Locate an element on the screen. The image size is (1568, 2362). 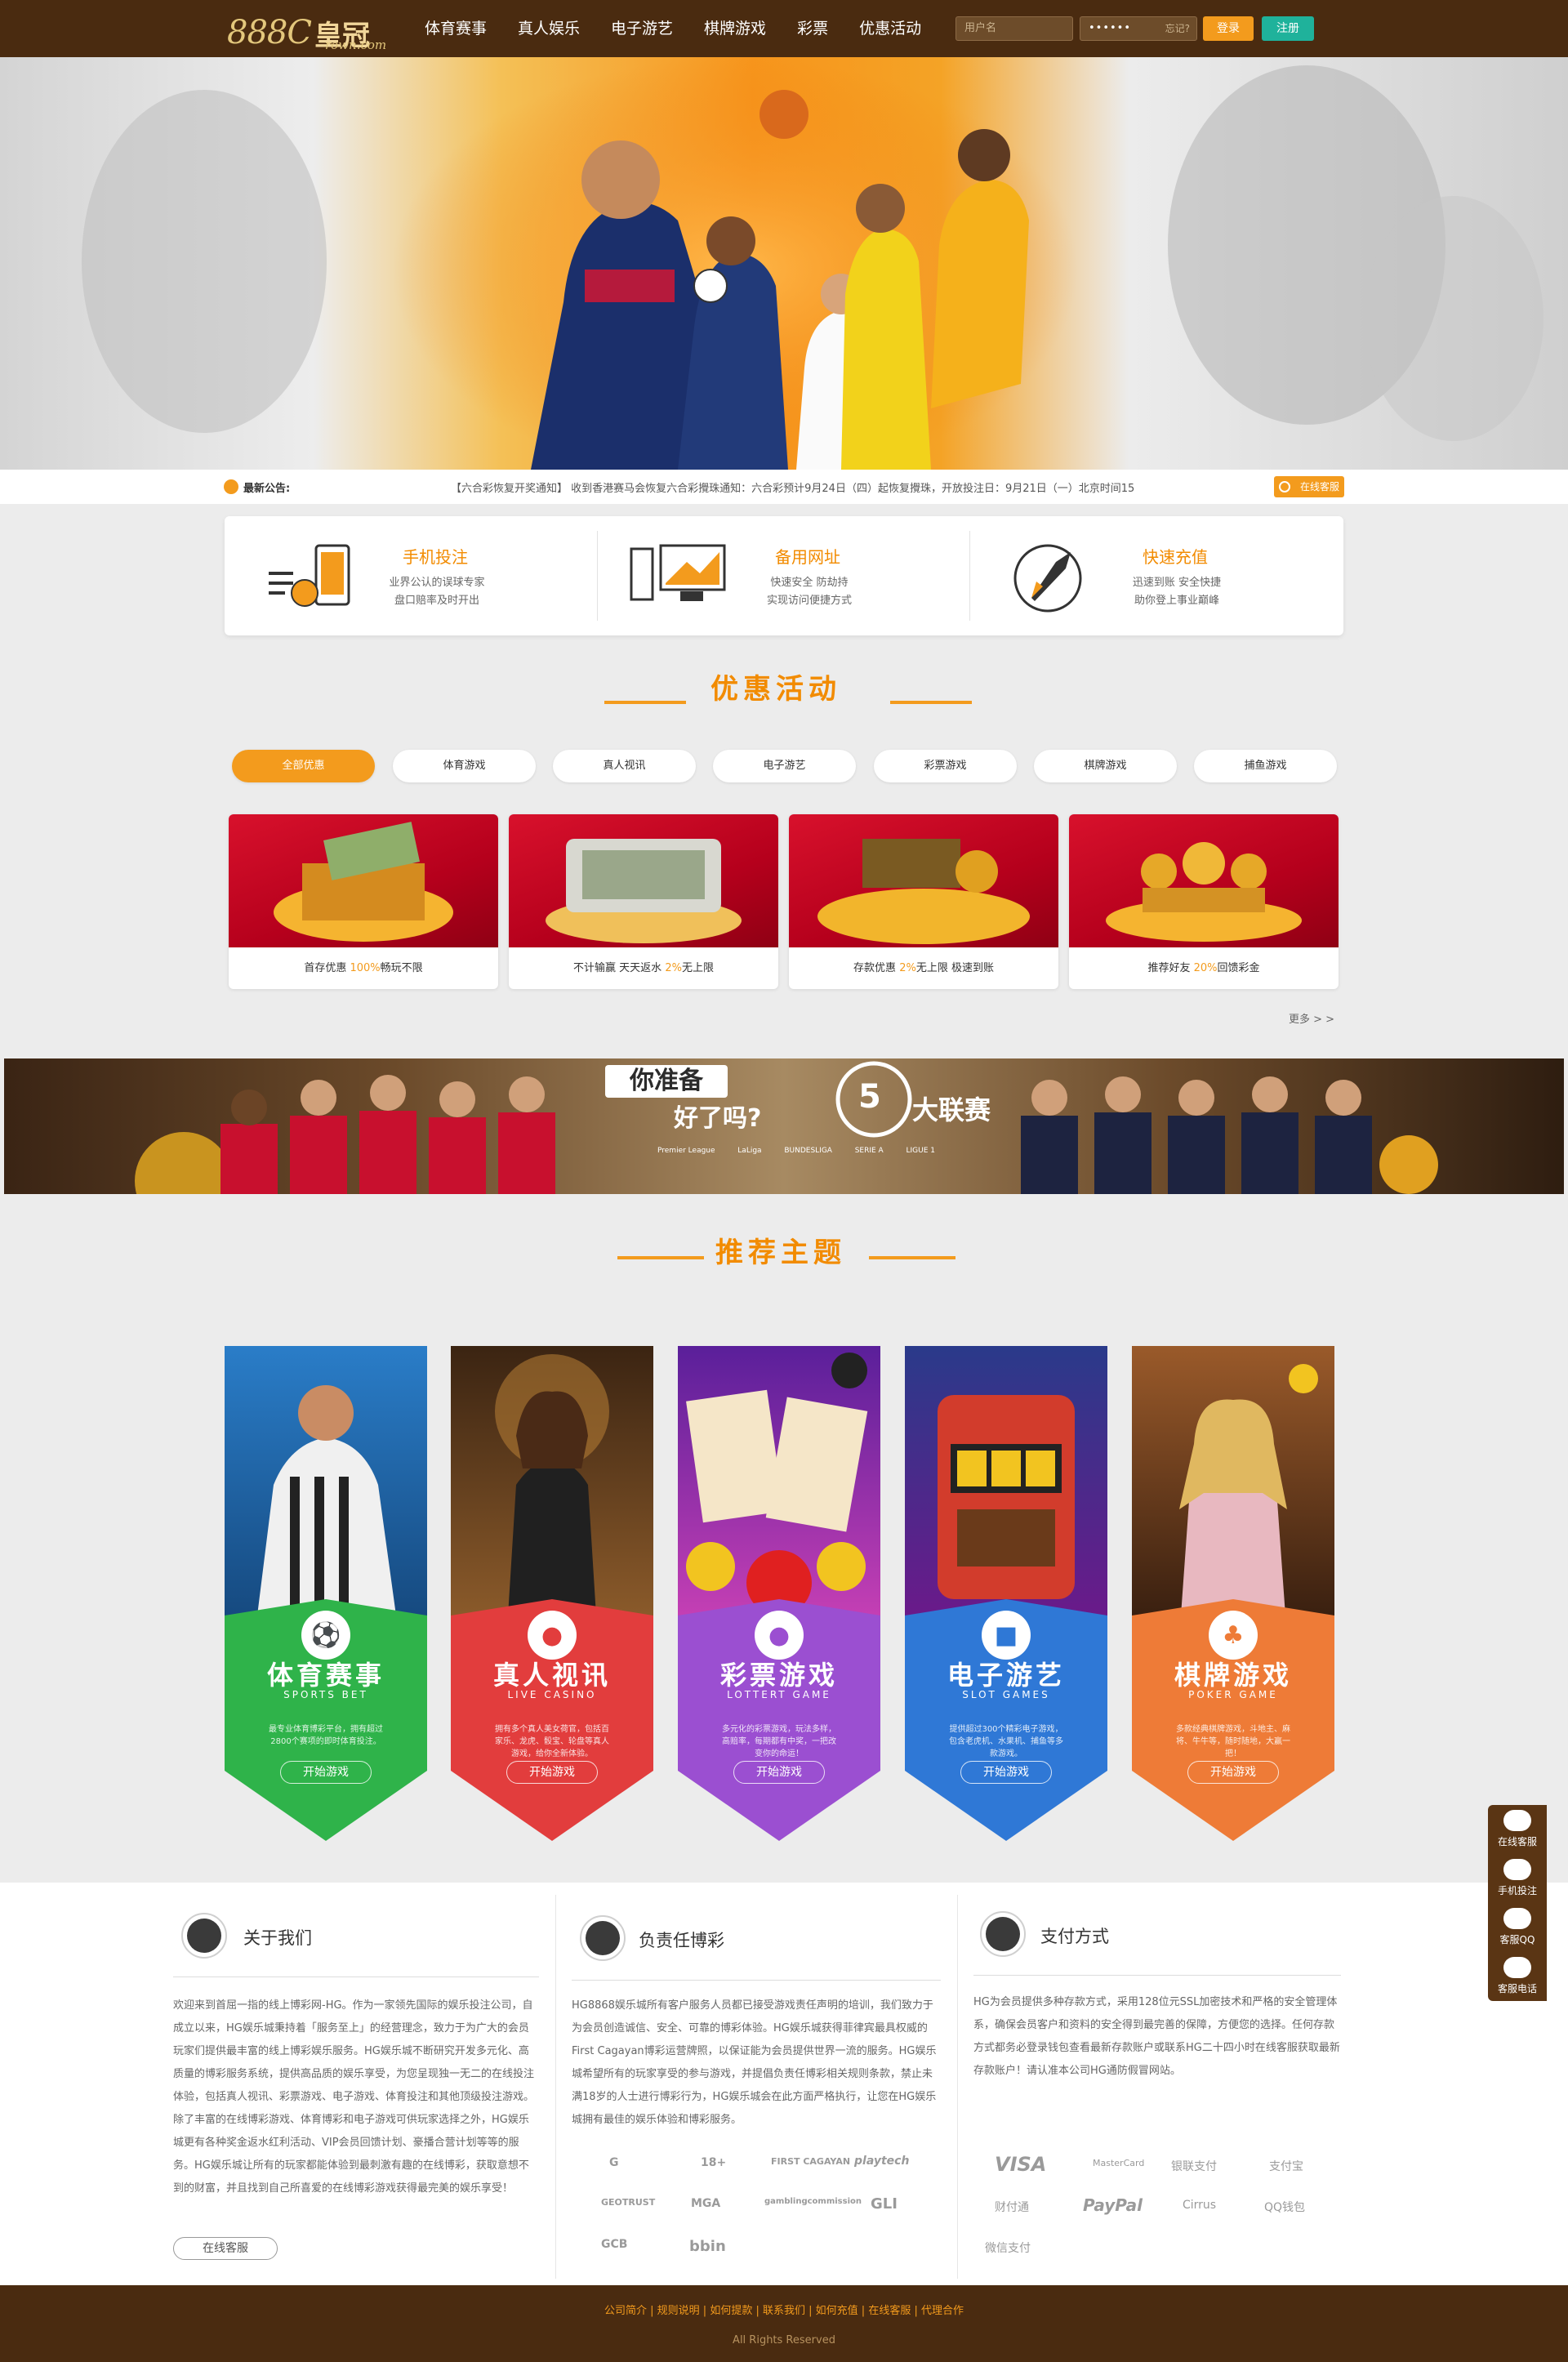
side-qq: 客服QQ is located at coordinates (1517, 1927).